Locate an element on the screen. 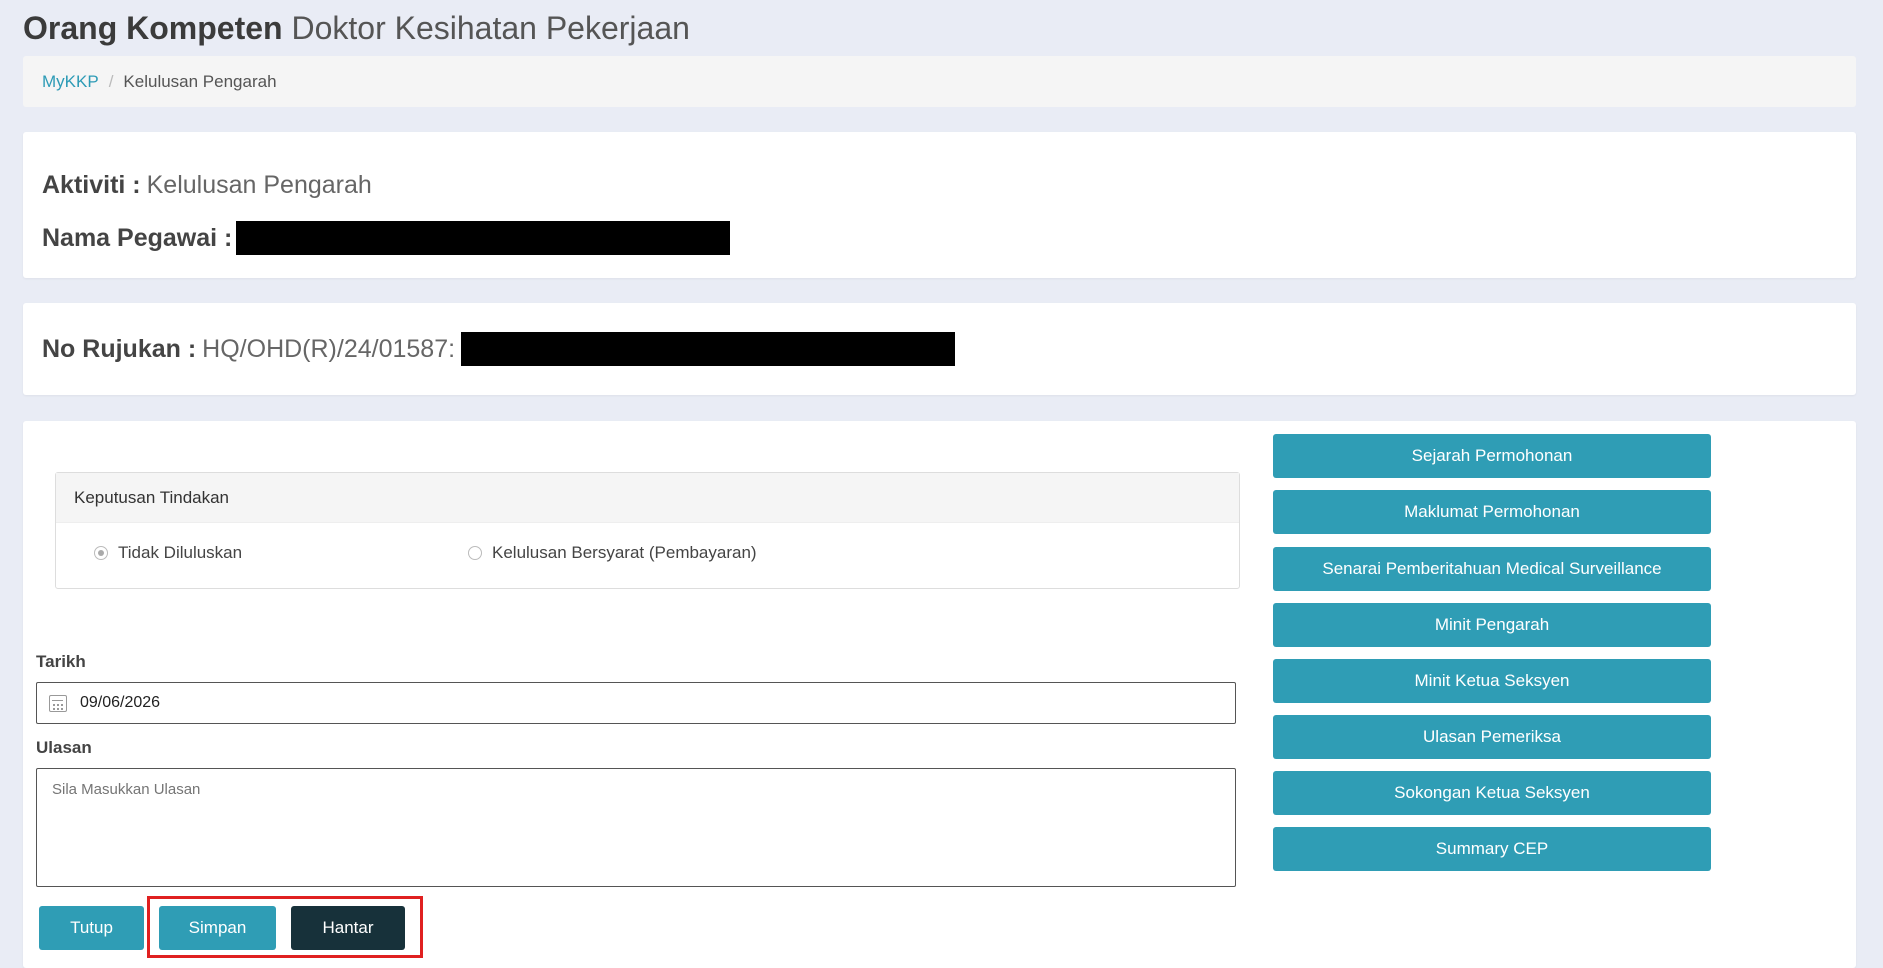 The width and height of the screenshot is (1883, 968). pegawai-label: Nama Pegawai : is located at coordinates (137, 237).